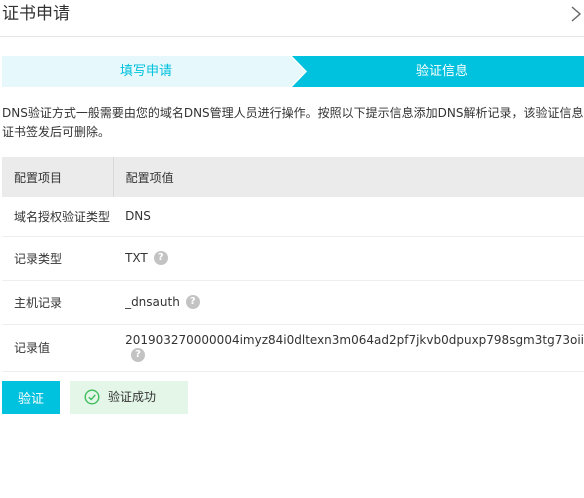 Image resolution: width=584 pixels, height=498 pixels. I want to click on success-label: 验证成功, so click(132, 397).